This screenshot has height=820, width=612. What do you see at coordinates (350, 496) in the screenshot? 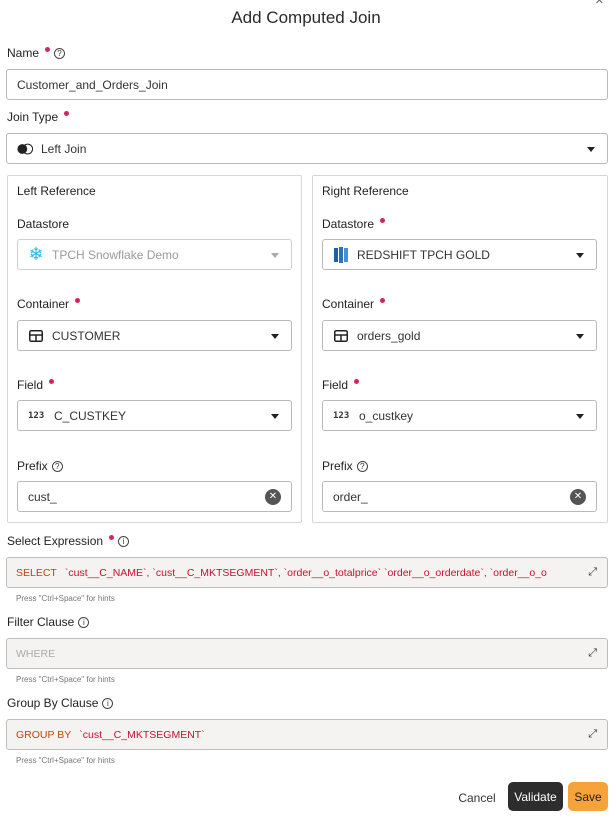
I see `right-prefix-value: order_` at bounding box center [350, 496].